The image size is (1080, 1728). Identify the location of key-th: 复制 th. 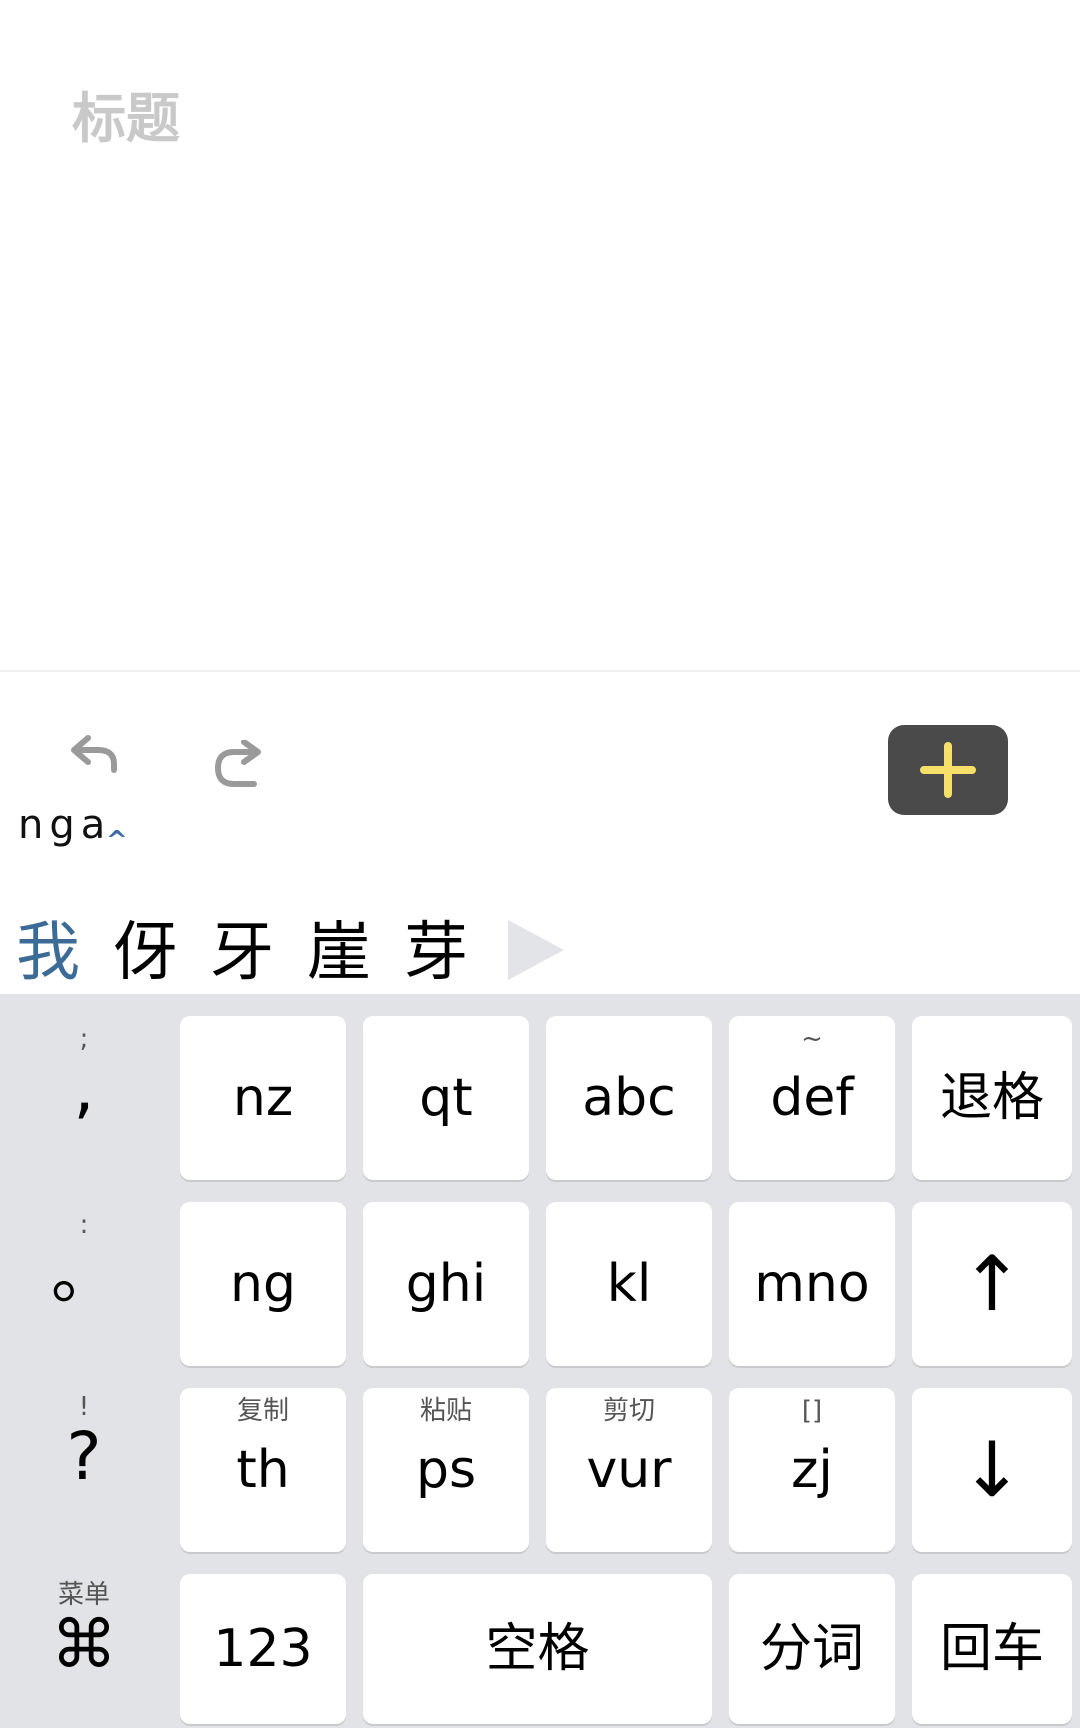
(263, 1470).